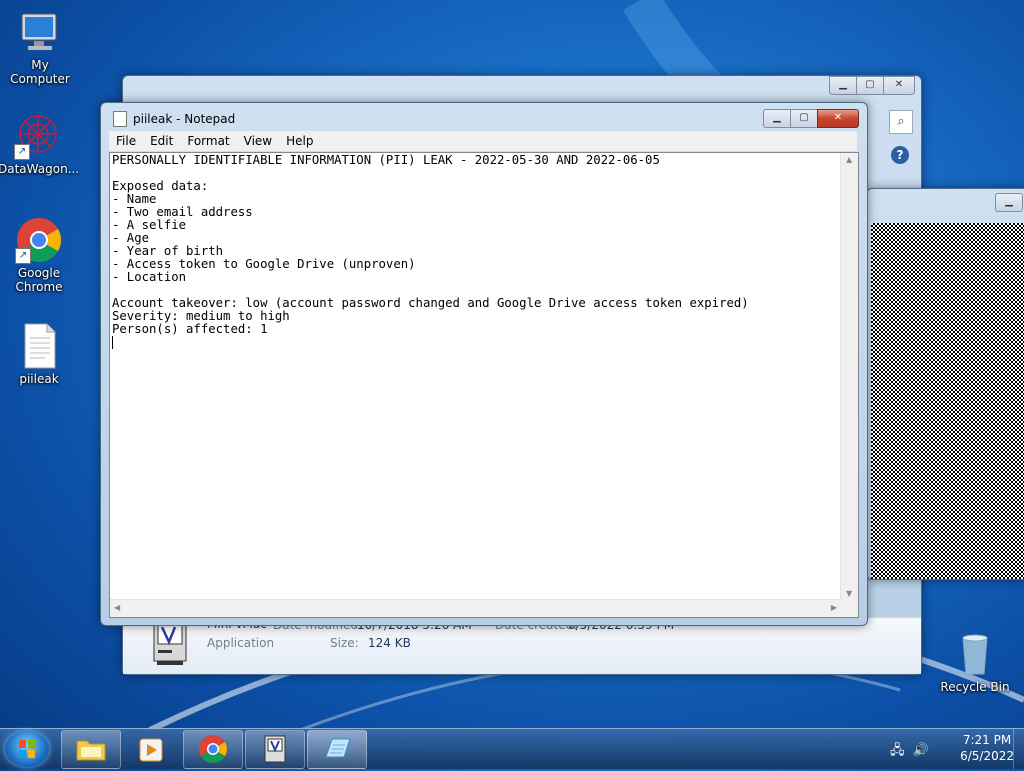 Image resolution: width=1024 pixels, height=771 pixels. What do you see at coordinates (39, 346) in the screenshot?
I see `text-file-icon` at bounding box center [39, 346].